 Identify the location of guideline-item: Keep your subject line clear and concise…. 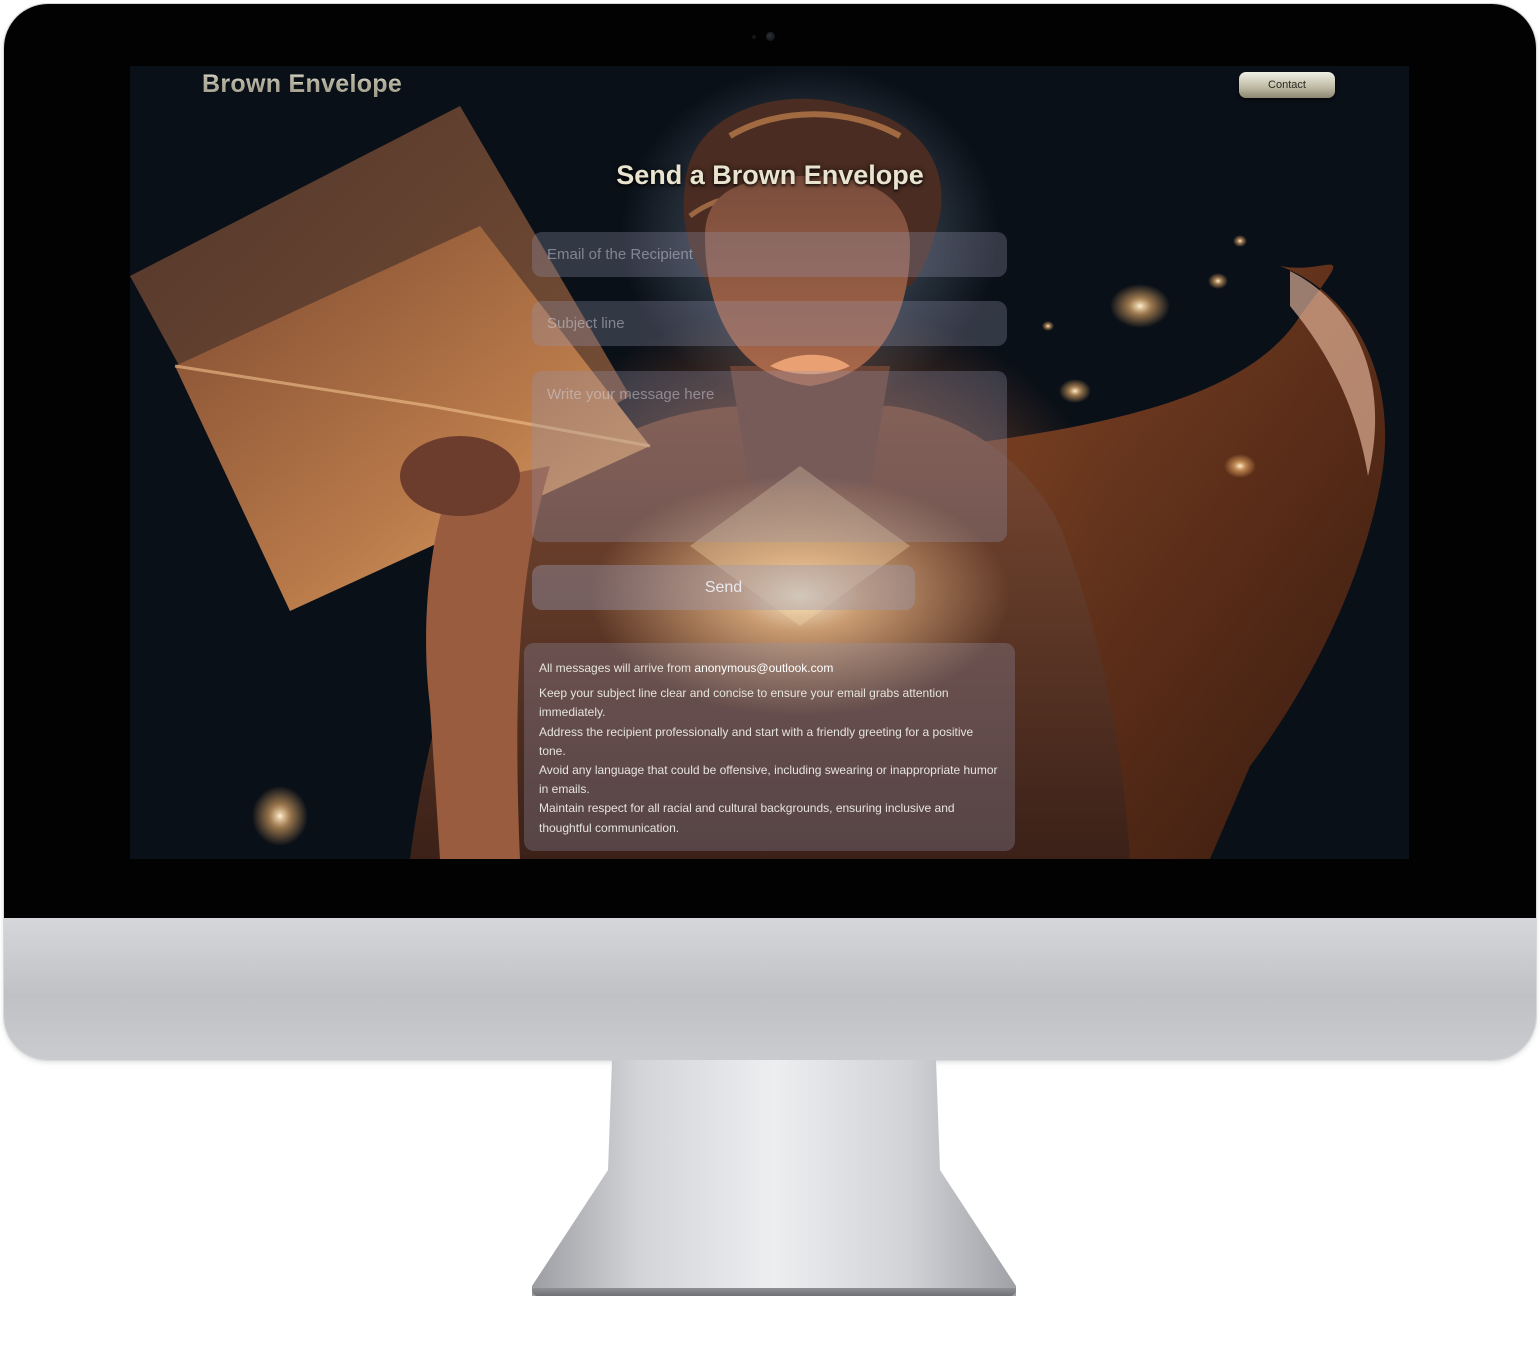
(744, 703).